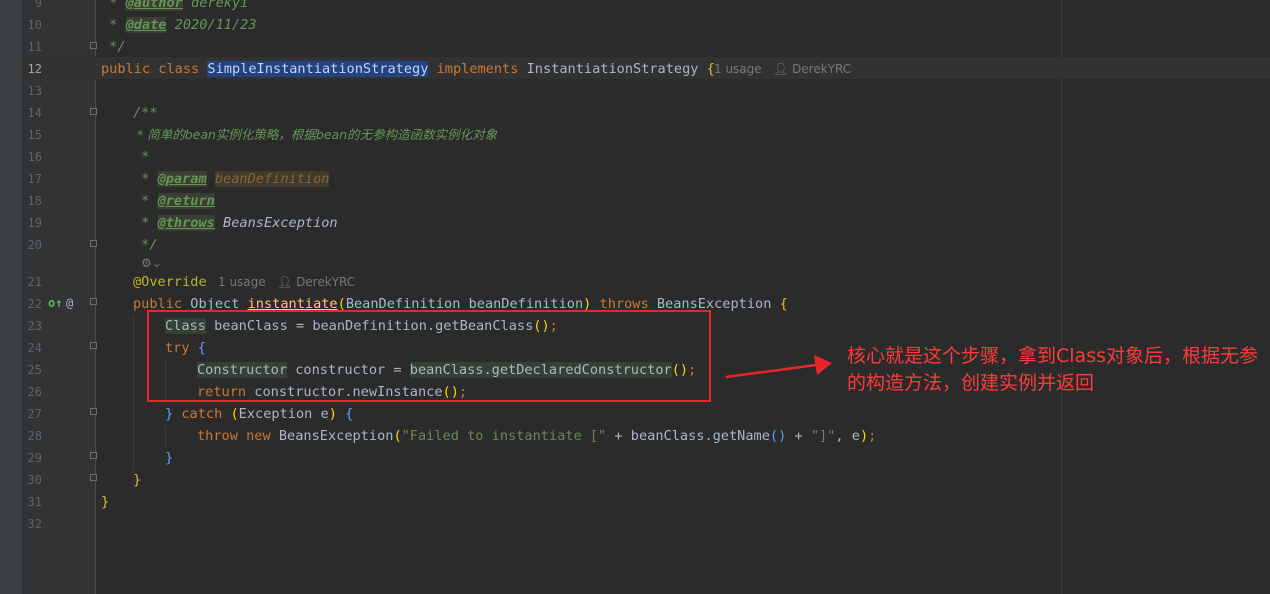  What do you see at coordinates (32, 348) in the screenshot?
I see `line-number: 24` at bounding box center [32, 348].